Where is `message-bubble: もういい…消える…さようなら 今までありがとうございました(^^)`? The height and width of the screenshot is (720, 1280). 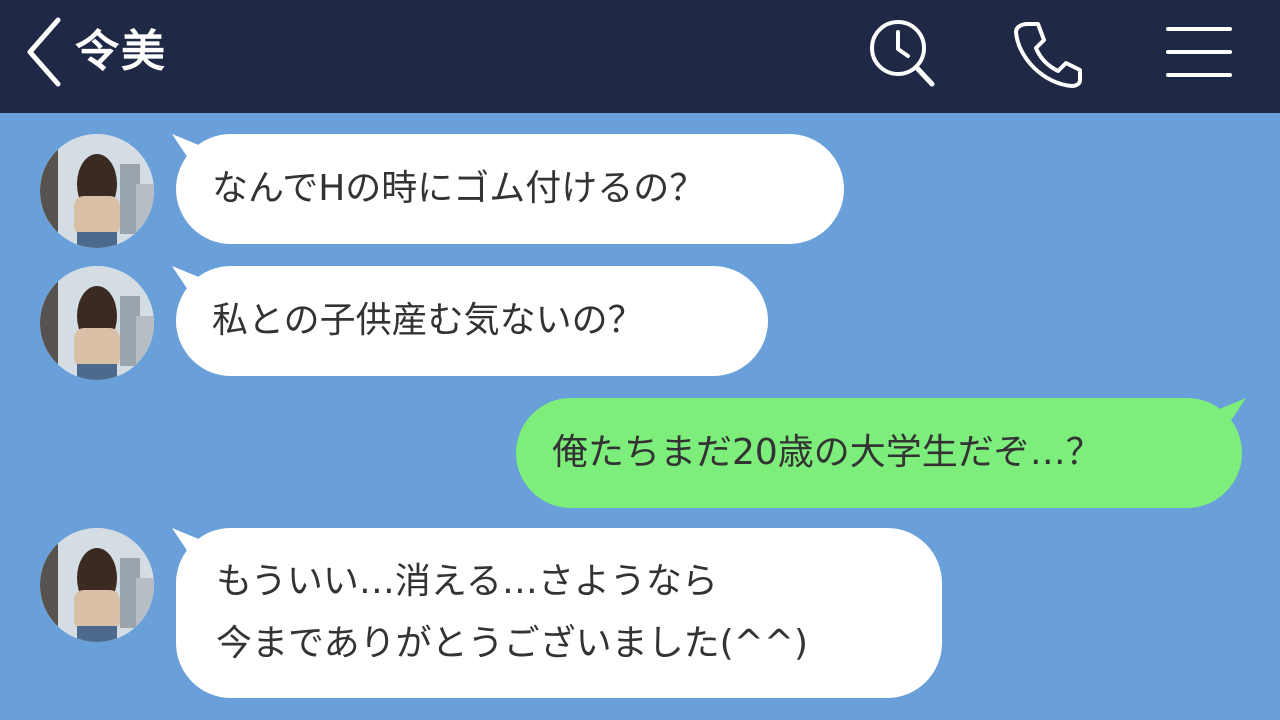
message-bubble: もういい…消える…さようなら 今までありがとうございました(^^) is located at coordinates (557, 613).